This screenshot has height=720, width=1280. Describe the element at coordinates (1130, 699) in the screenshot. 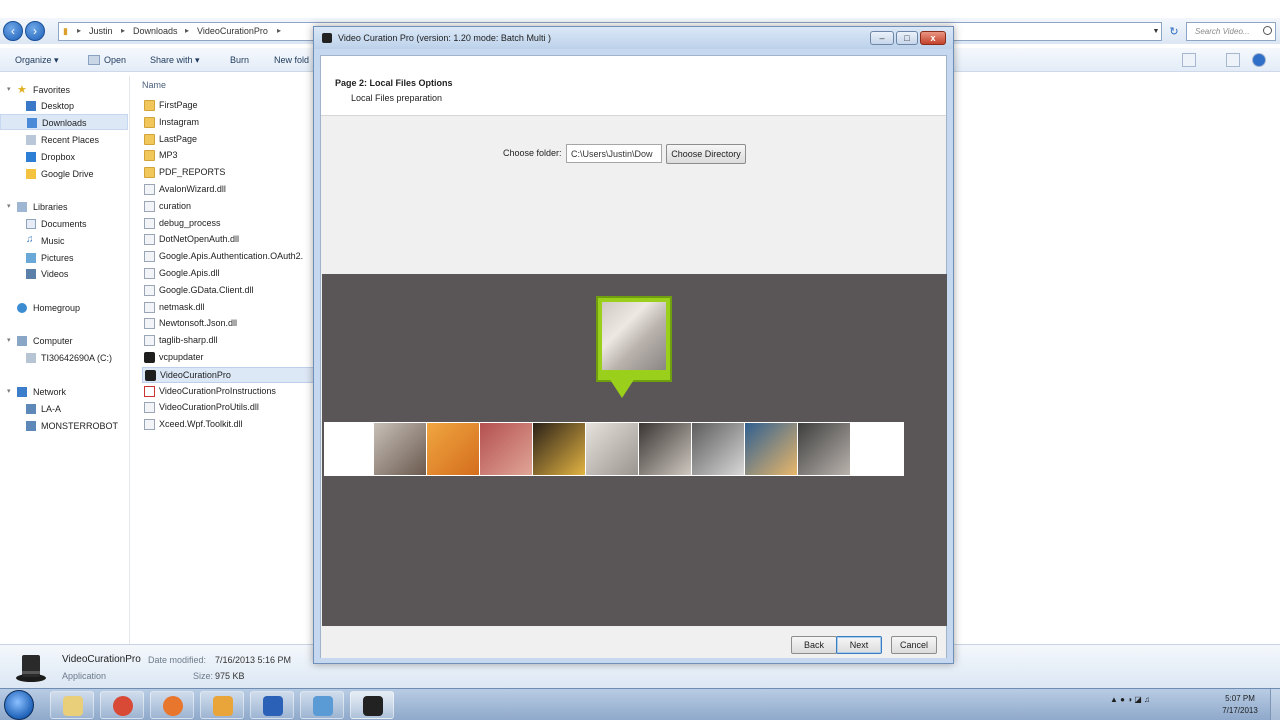

I see `notification-area: ▲ ● ◑ ◪ ♫` at that location.